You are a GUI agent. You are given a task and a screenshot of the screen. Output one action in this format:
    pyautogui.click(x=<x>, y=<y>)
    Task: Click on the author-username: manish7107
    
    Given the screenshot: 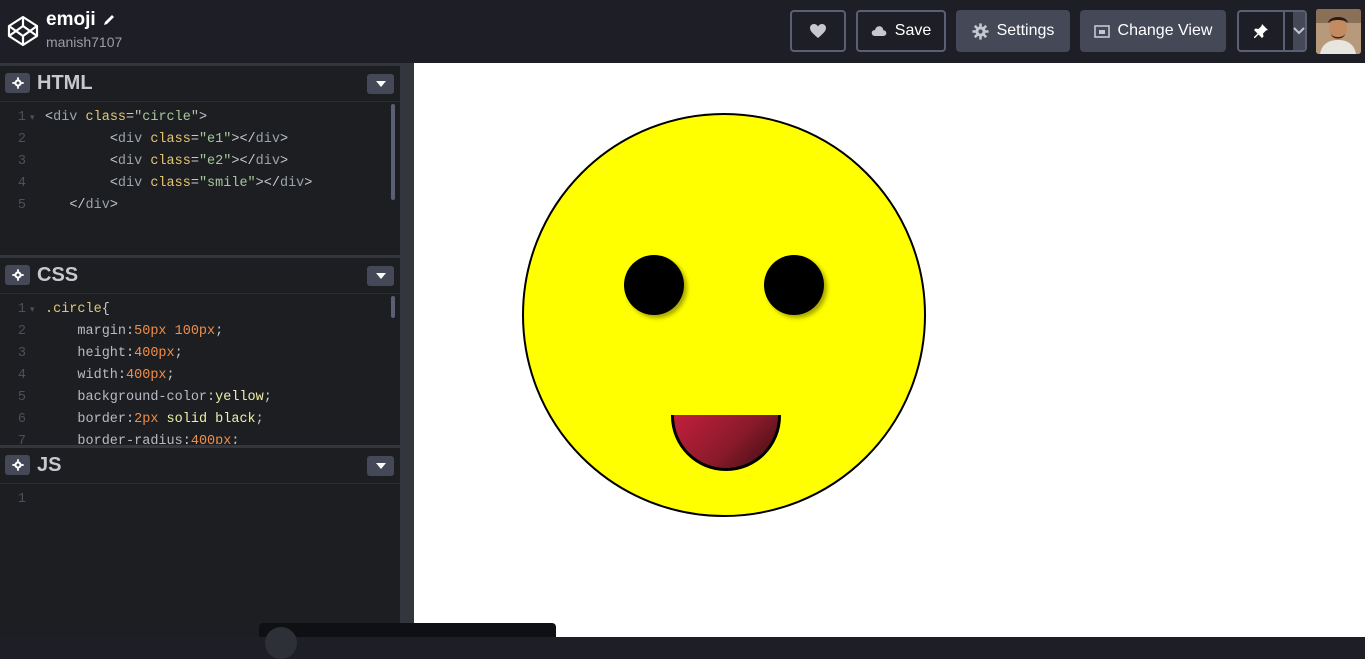 What is the action you would take?
    pyautogui.click(x=84, y=42)
    